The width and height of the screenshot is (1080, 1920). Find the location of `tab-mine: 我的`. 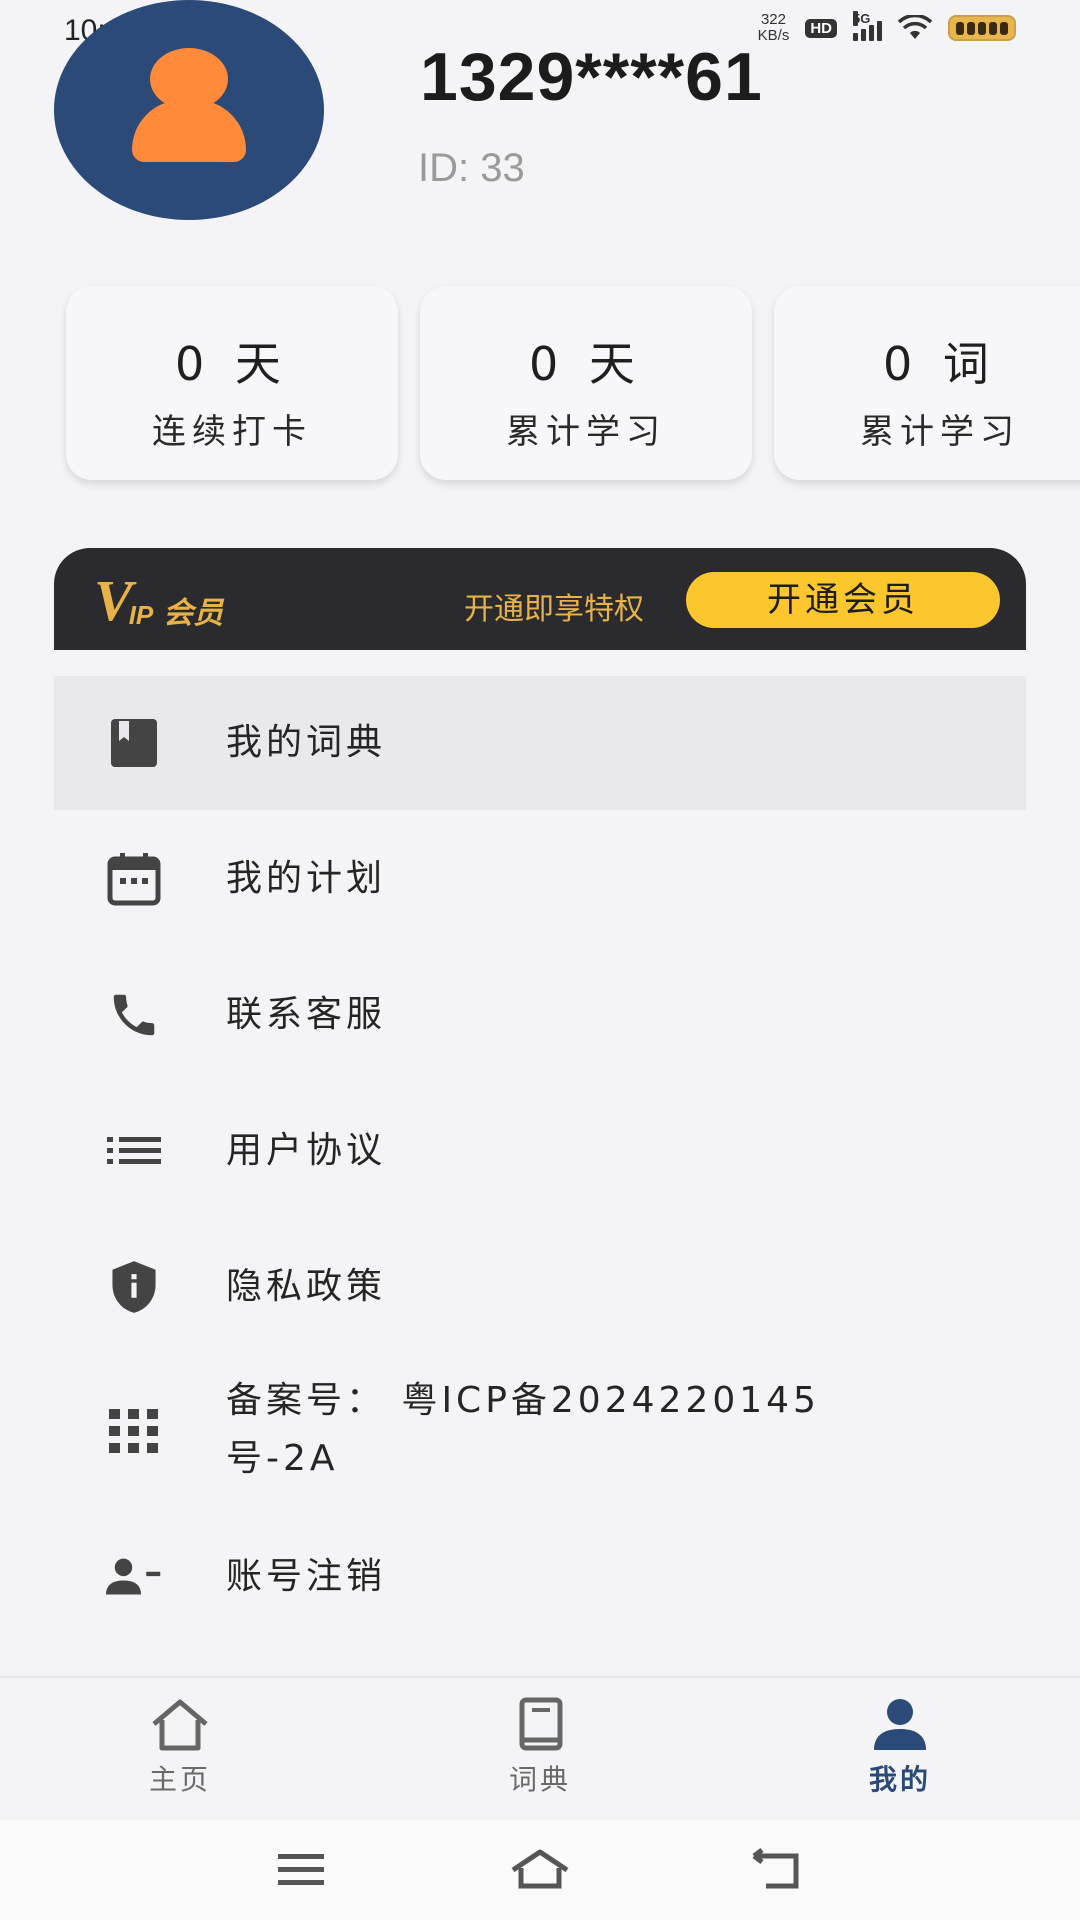

tab-mine: 我的 is located at coordinates (900, 1751).